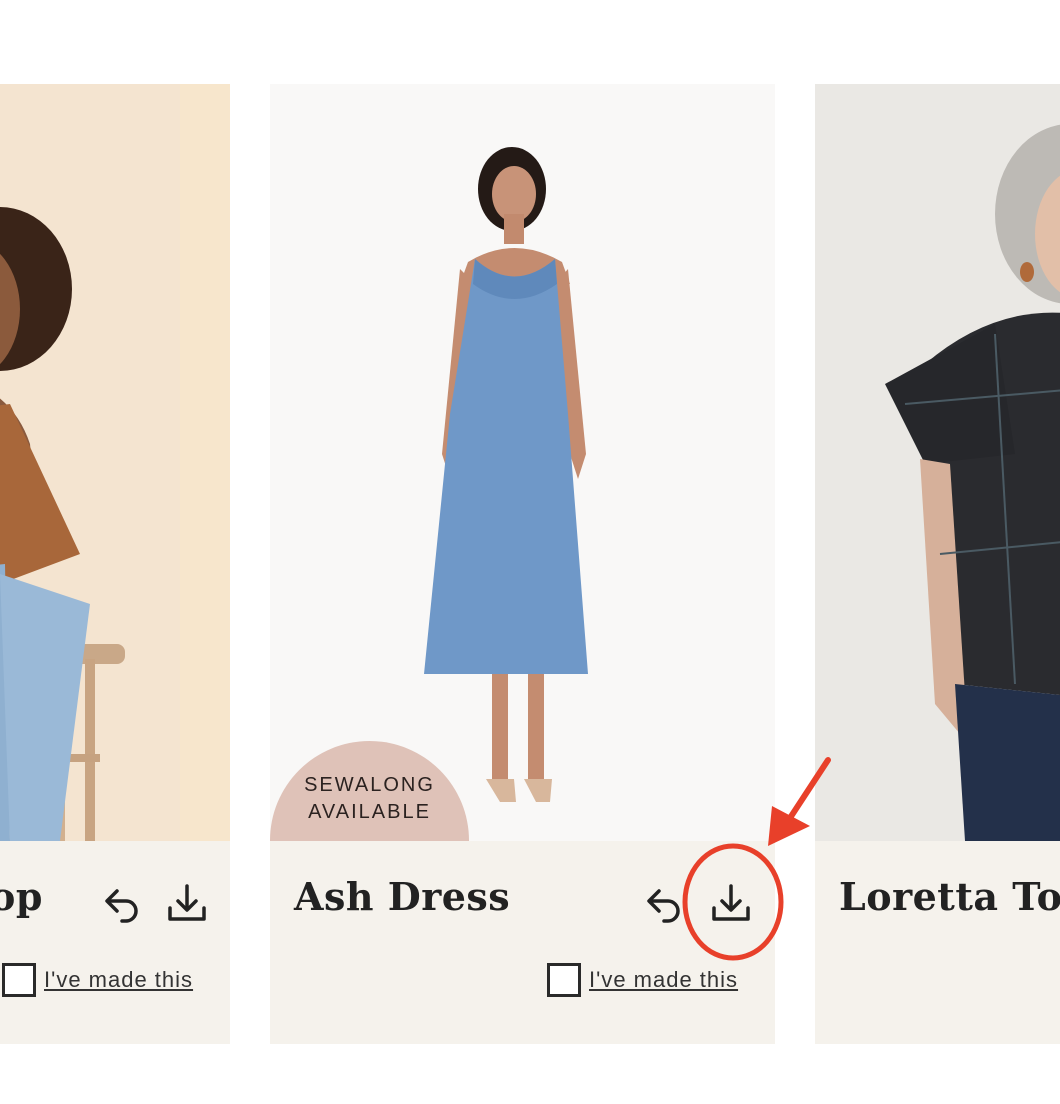 This screenshot has width=1060, height=1104. I want to click on pattern-title: Ash Dress, so click(402, 896).